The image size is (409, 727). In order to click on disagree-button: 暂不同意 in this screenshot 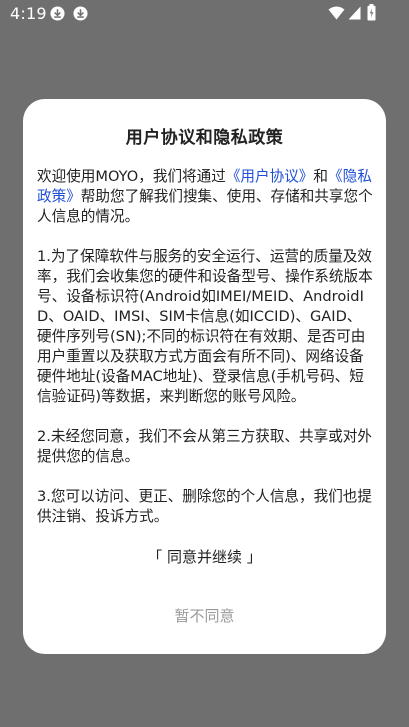, I will do `click(204, 615)`.